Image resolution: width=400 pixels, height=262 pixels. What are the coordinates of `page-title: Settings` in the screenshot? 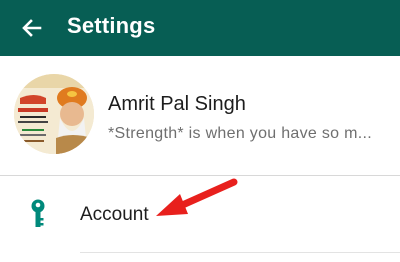 It's located at (111, 25).